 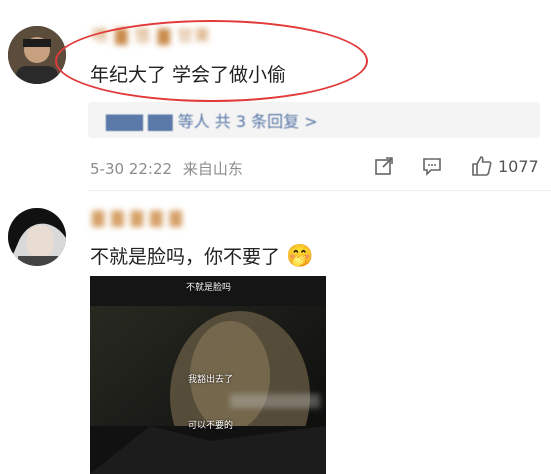 I want to click on video-subtitle: 不就是脸吗, so click(x=209, y=288).